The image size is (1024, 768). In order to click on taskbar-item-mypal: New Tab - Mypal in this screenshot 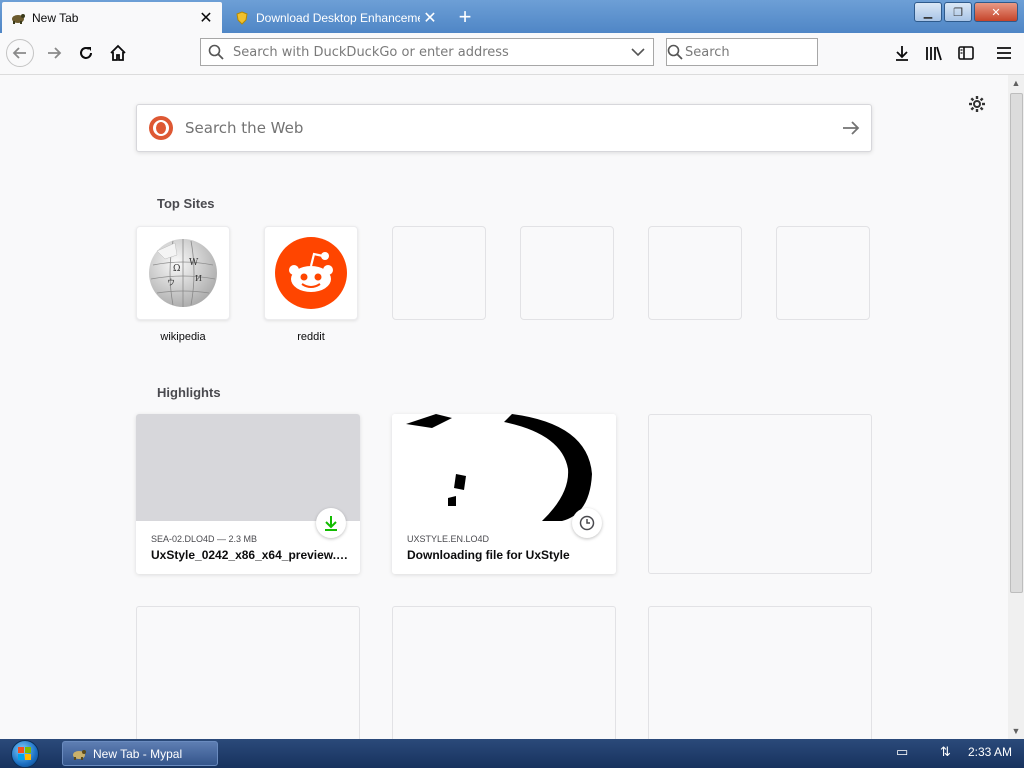, I will do `click(140, 753)`.